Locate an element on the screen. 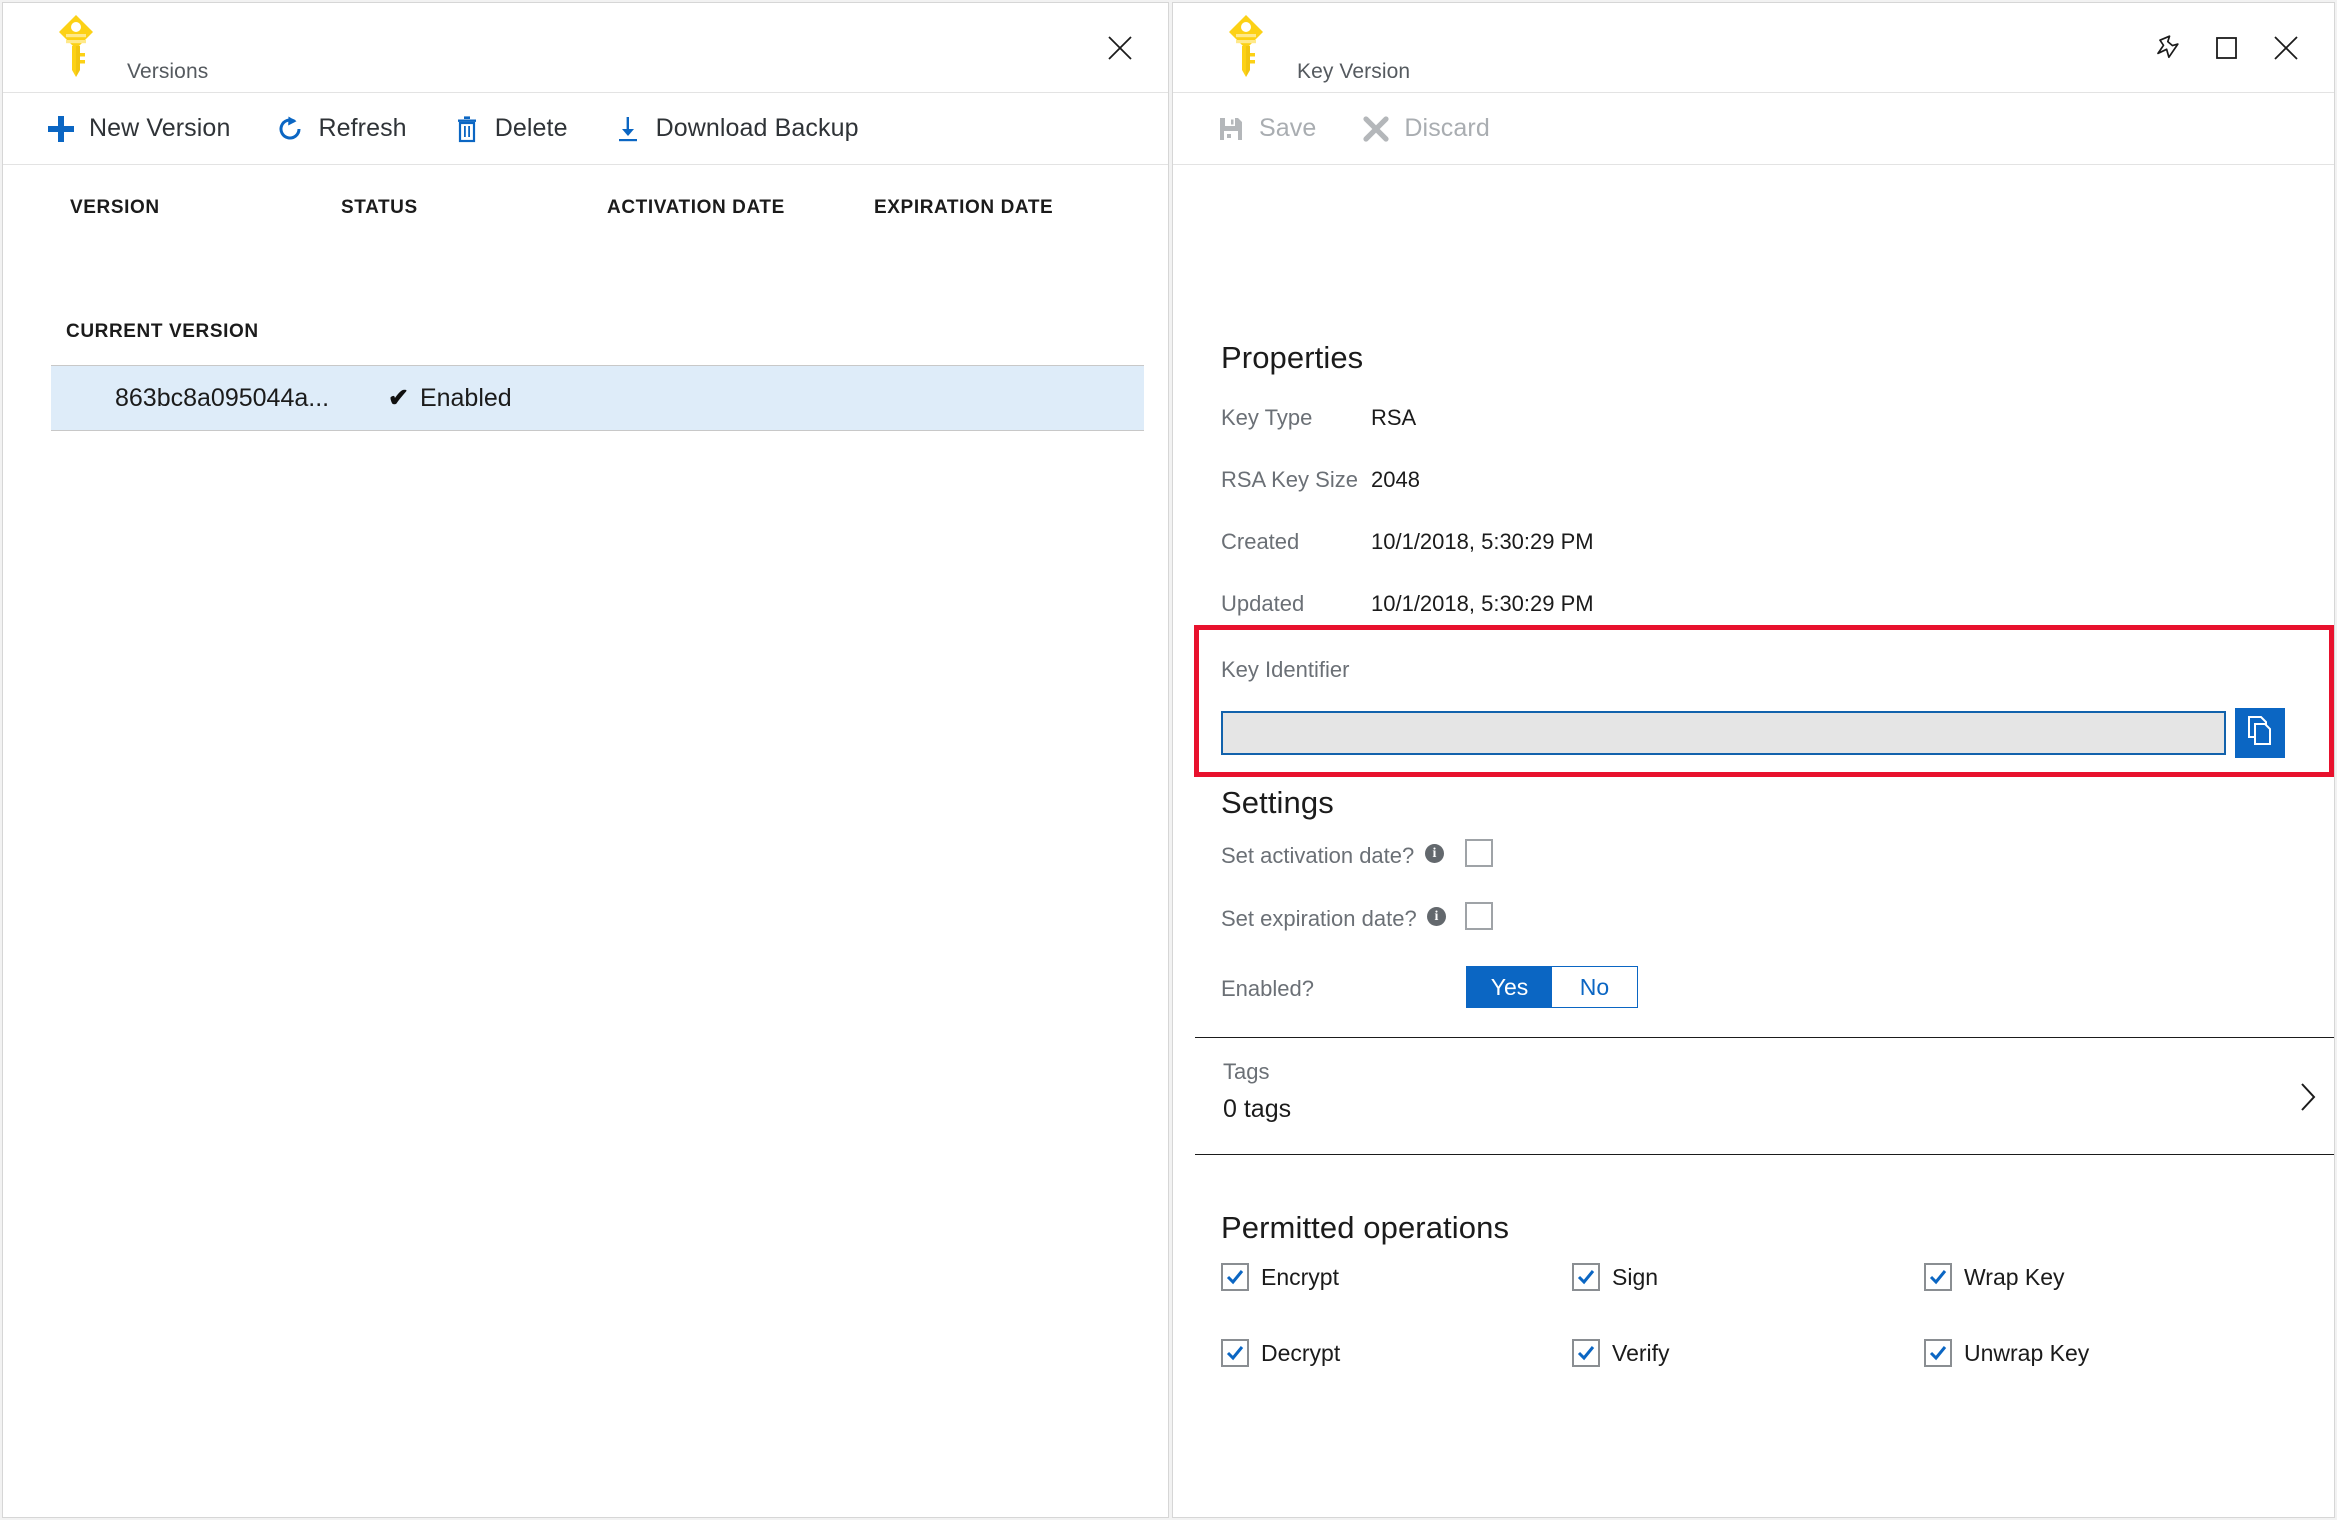 The width and height of the screenshot is (2337, 1520). left-window-buttons is located at coordinates (1129, 48).